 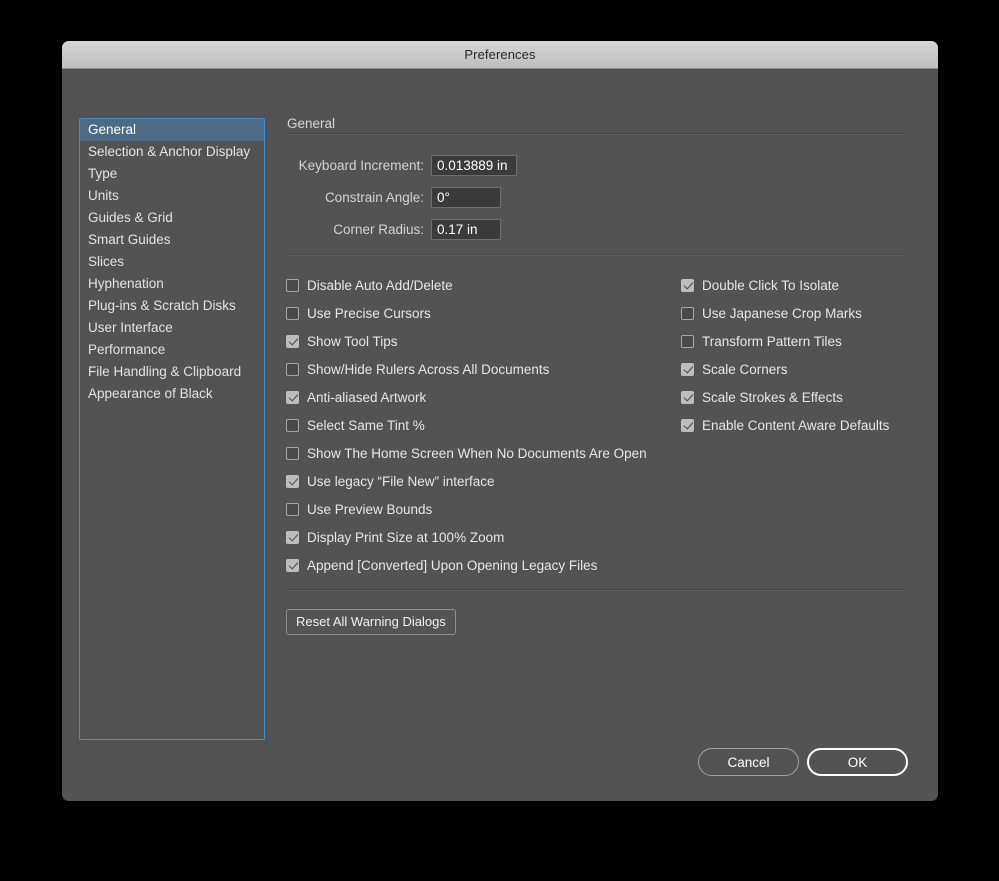 I want to click on checkbox-row: Select Same Tint %, so click(x=483, y=425).